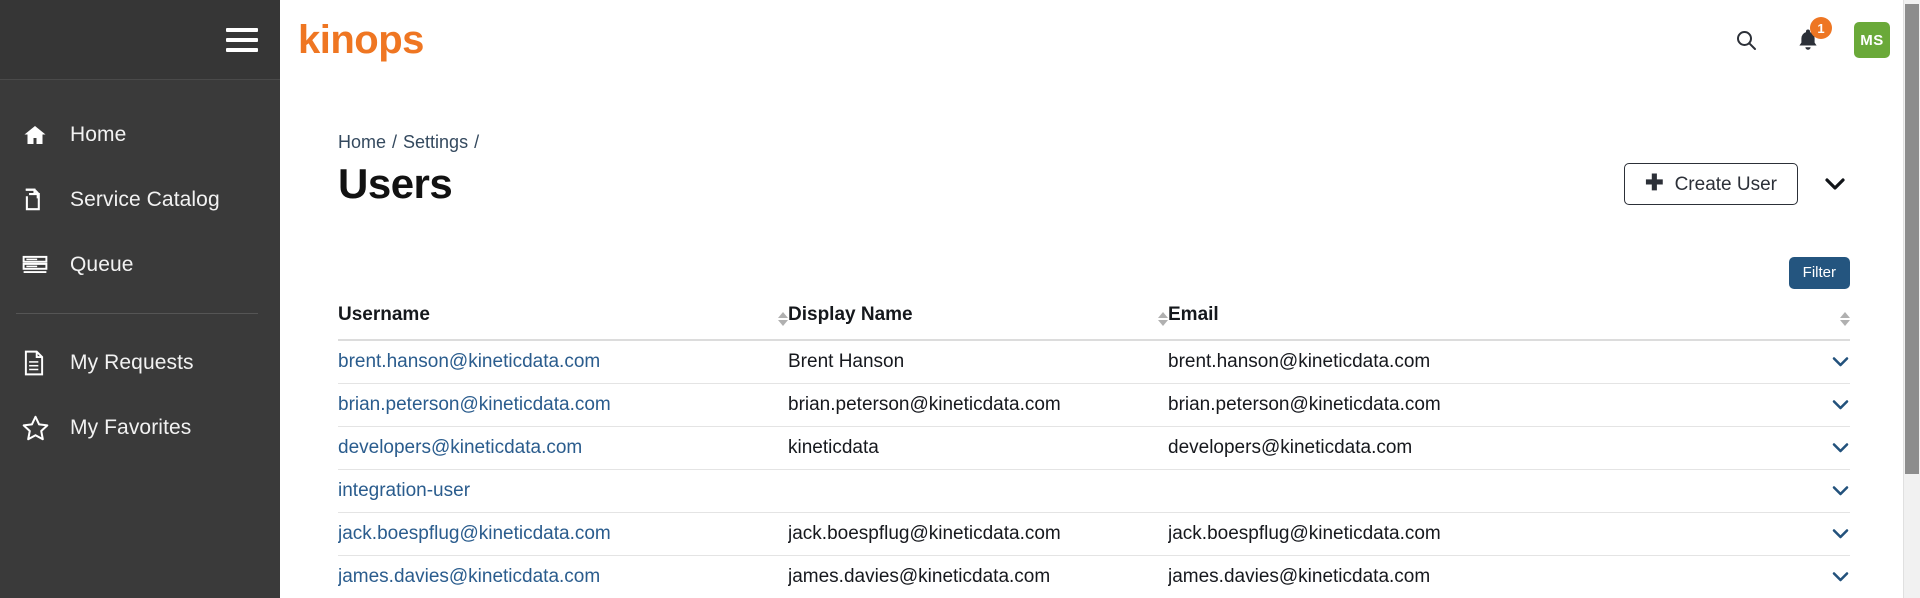 This screenshot has width=1920, height=598. What do you see at coordinates (1827, 319) in the screenshot?
I see `column-sort-email` at bounding box center [1827, 319].